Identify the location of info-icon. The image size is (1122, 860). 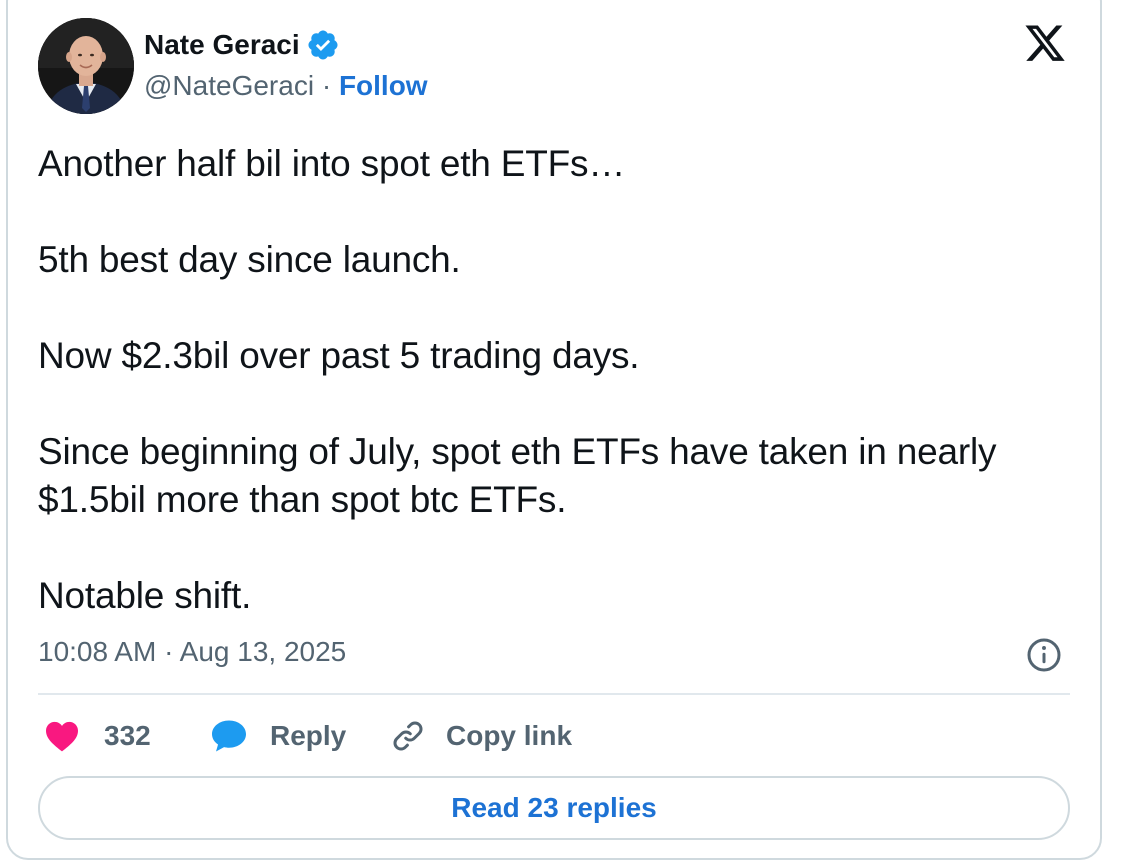
(1044, 655).